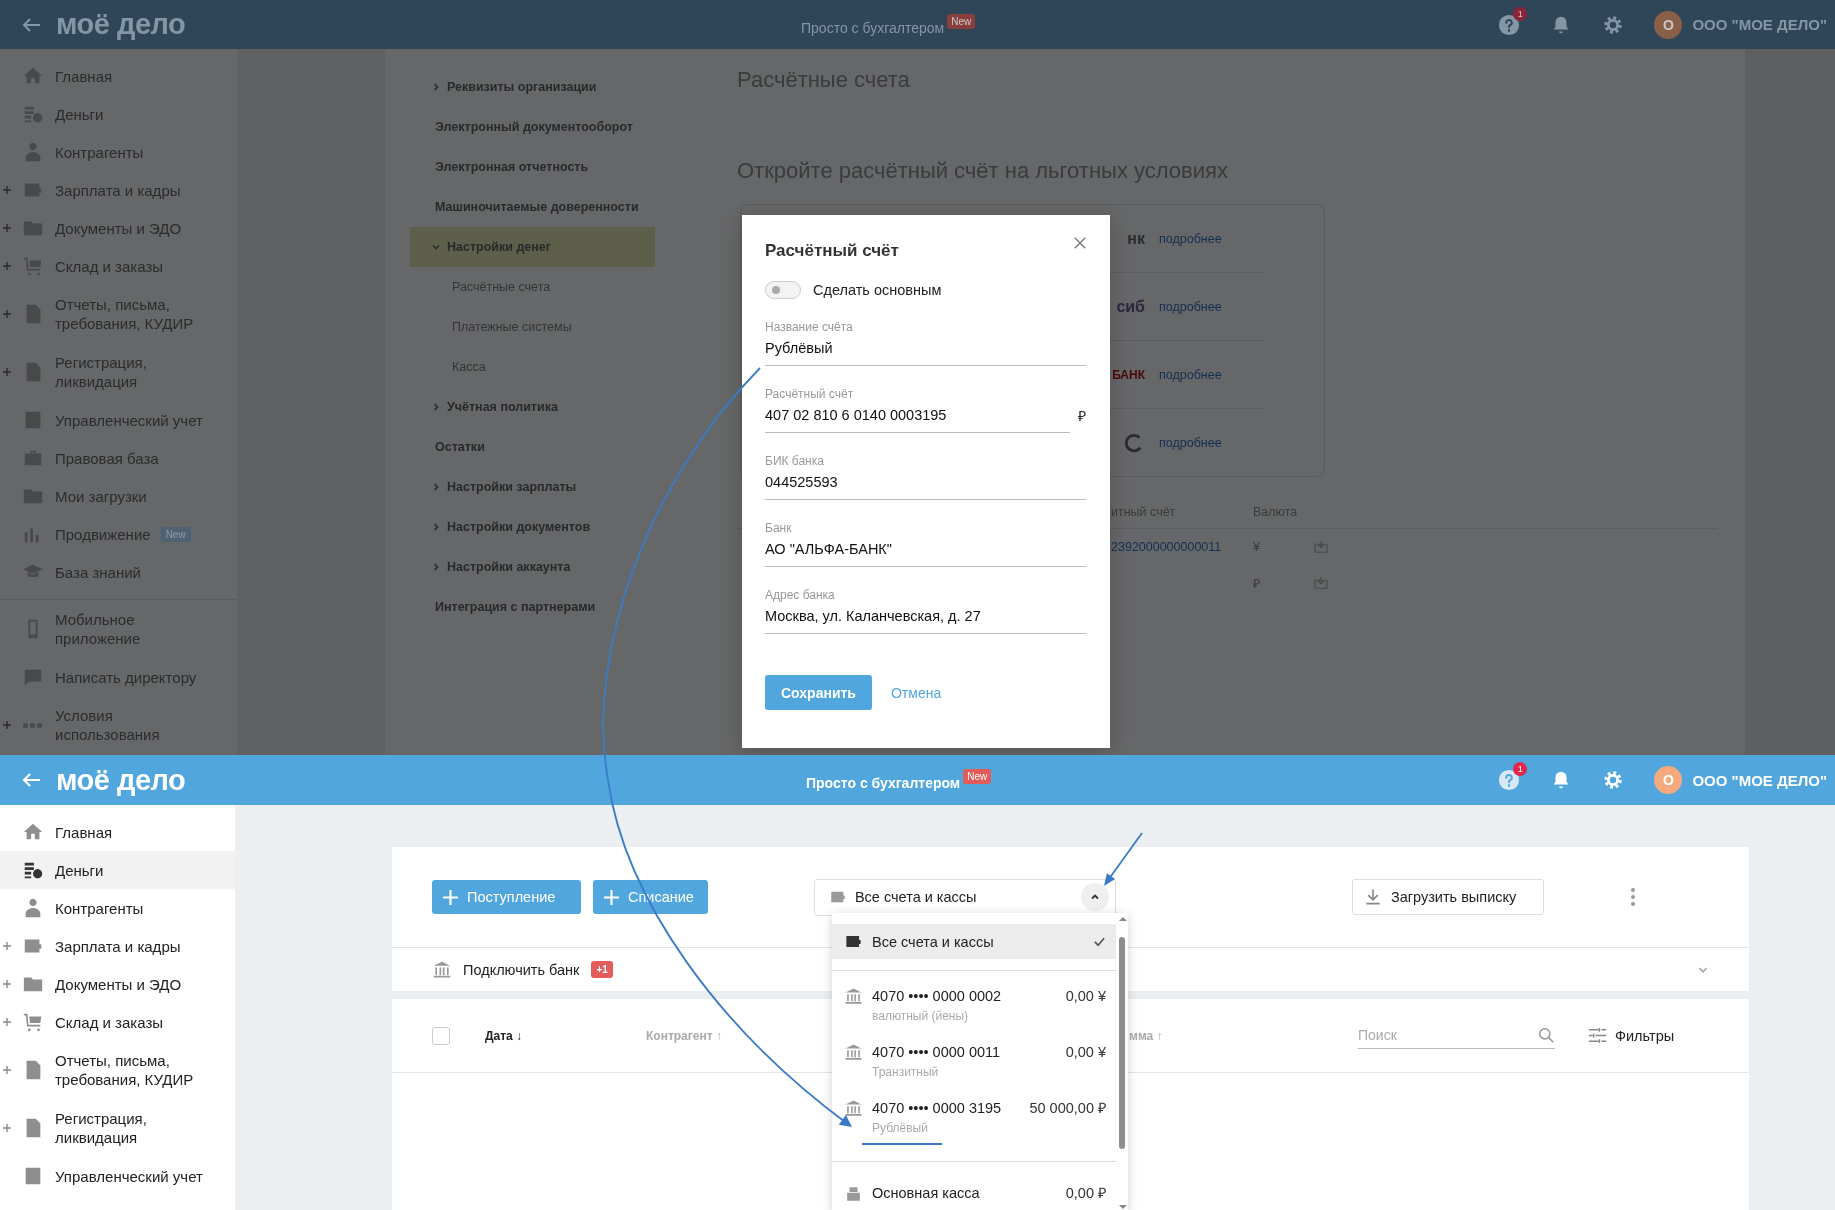 The image size is (1835, 1210). I want to click on more-icon, so click(1632, 897).